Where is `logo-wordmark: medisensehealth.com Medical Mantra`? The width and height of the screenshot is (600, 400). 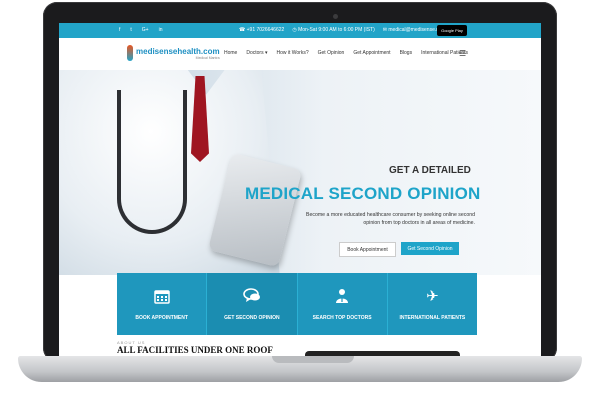
logo-wordmark: medisensehealth.com Medical Mantra is located at coordinates (178, 53).